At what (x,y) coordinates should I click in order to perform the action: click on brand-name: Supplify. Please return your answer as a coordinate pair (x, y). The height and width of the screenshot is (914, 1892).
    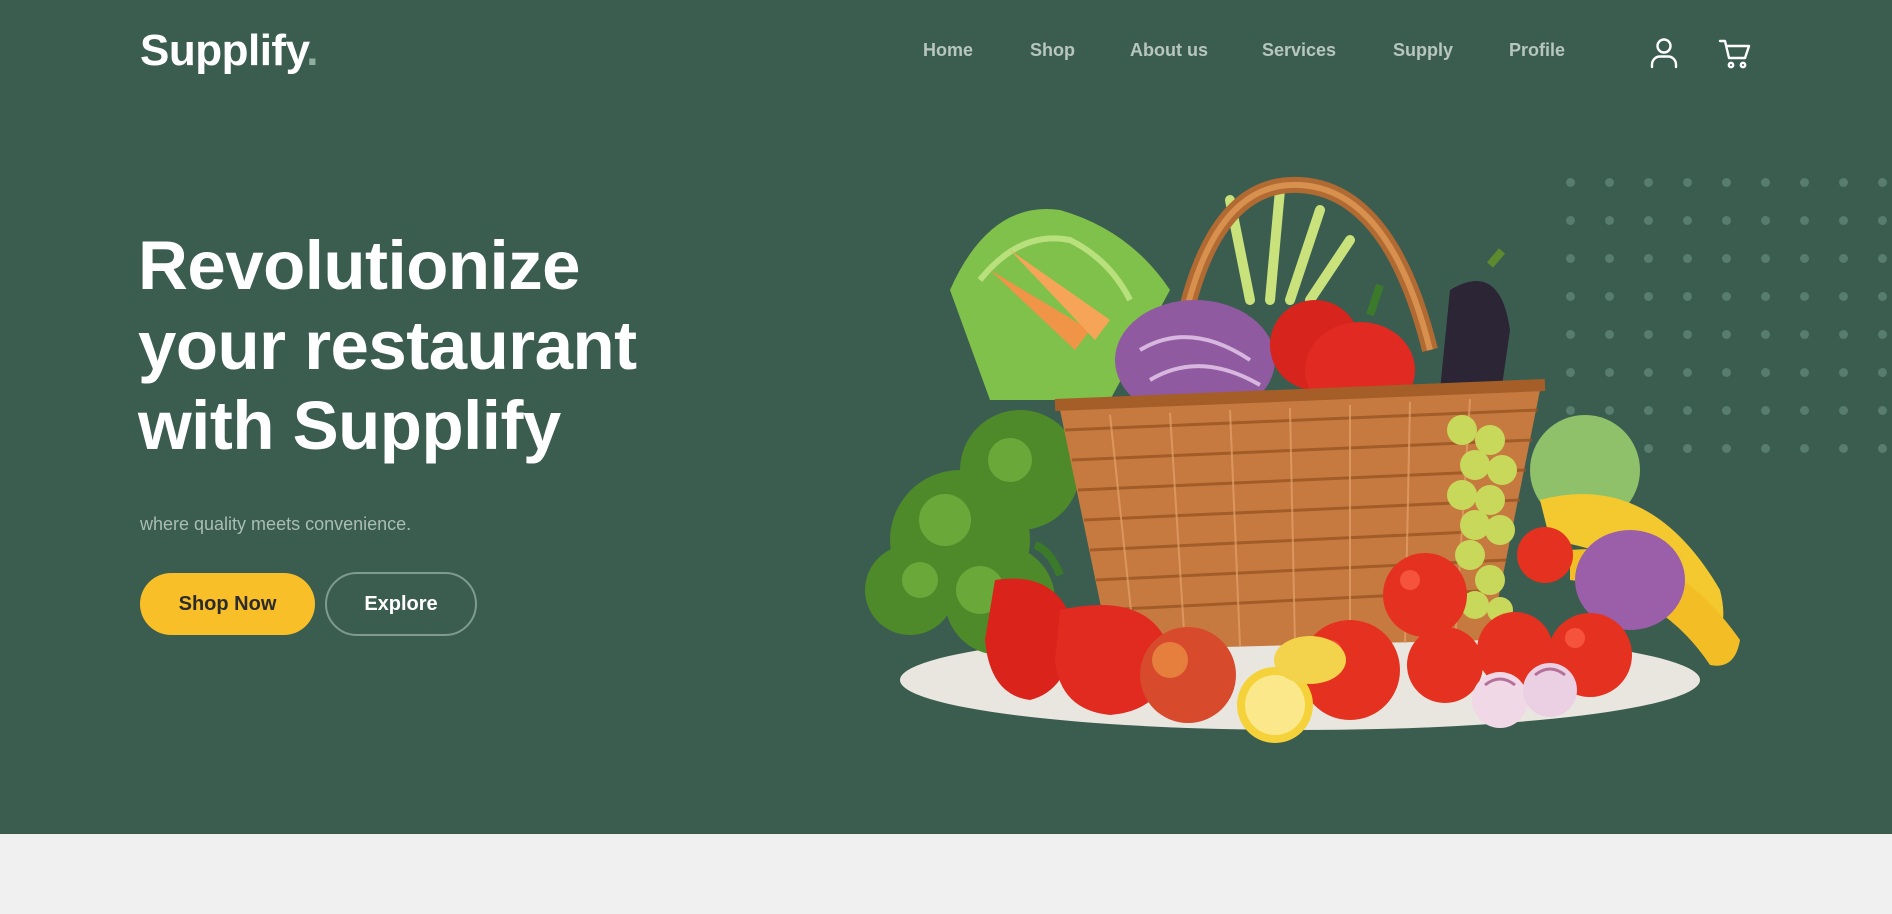
    Looking at the image, I should click on (223, 50).